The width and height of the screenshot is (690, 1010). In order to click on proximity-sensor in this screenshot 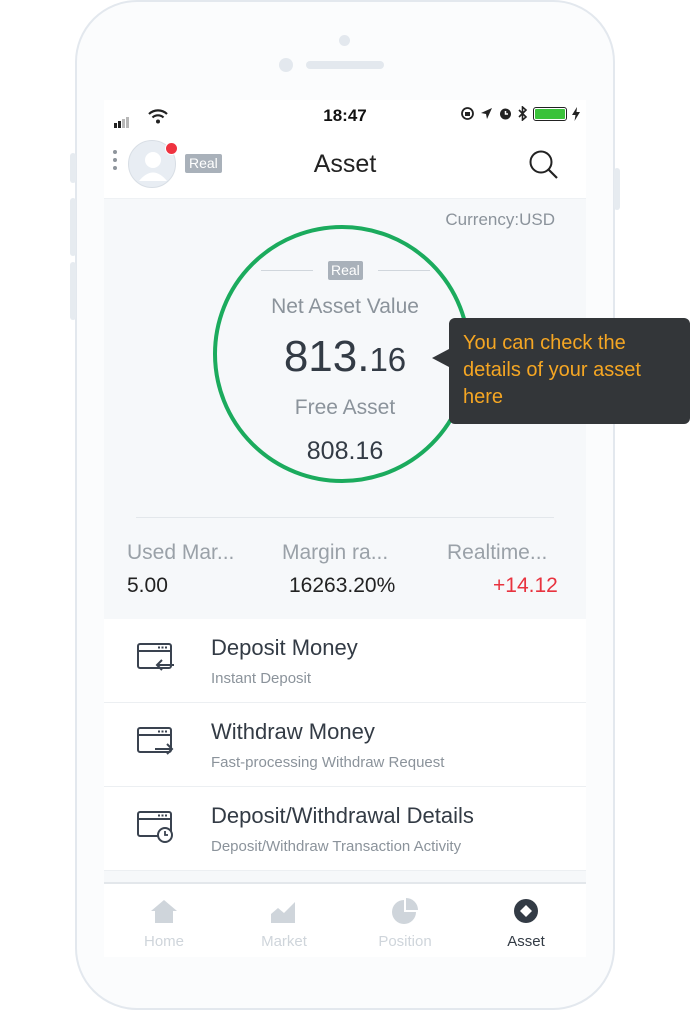, I will do `click(286, 65)`.